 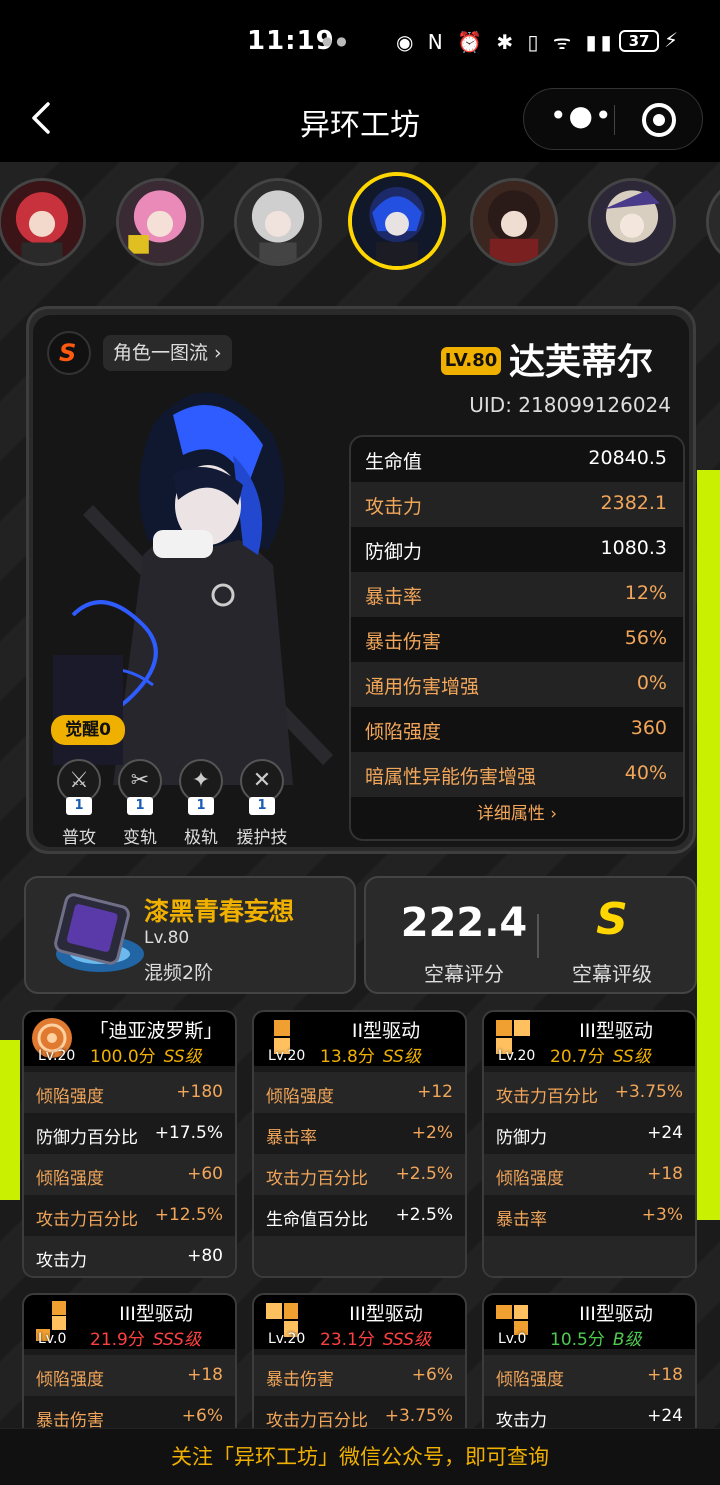 I want to click on disc-card: Lv.0 III型驱动 10.5分 B级 倾陷强度 +18 攻击力 +24, so click(x=589, y=1365).